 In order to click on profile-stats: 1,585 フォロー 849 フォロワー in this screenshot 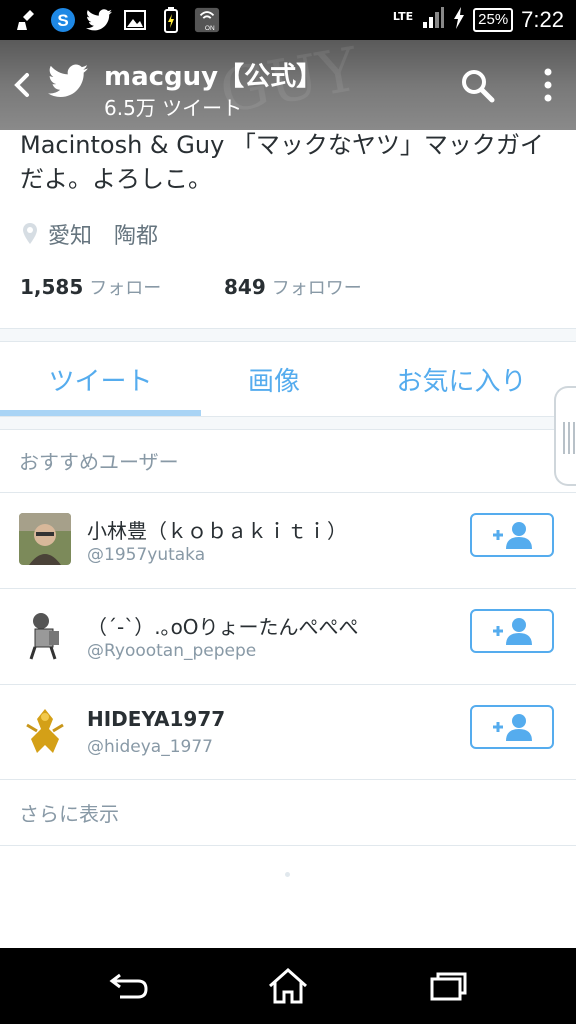, I will do `click(191, 287)`.